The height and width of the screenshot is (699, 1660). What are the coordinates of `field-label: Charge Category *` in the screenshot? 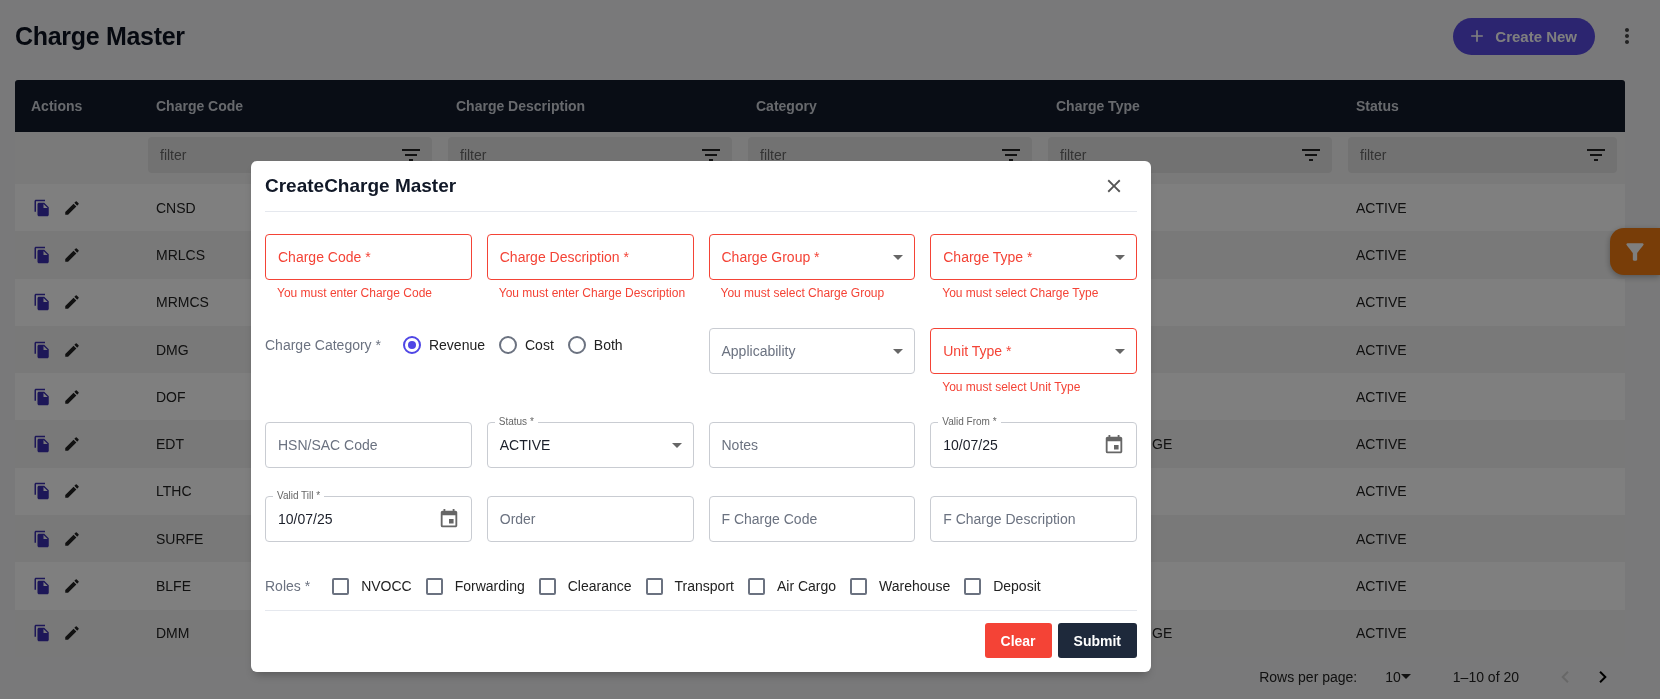 It's located at (323, 345).